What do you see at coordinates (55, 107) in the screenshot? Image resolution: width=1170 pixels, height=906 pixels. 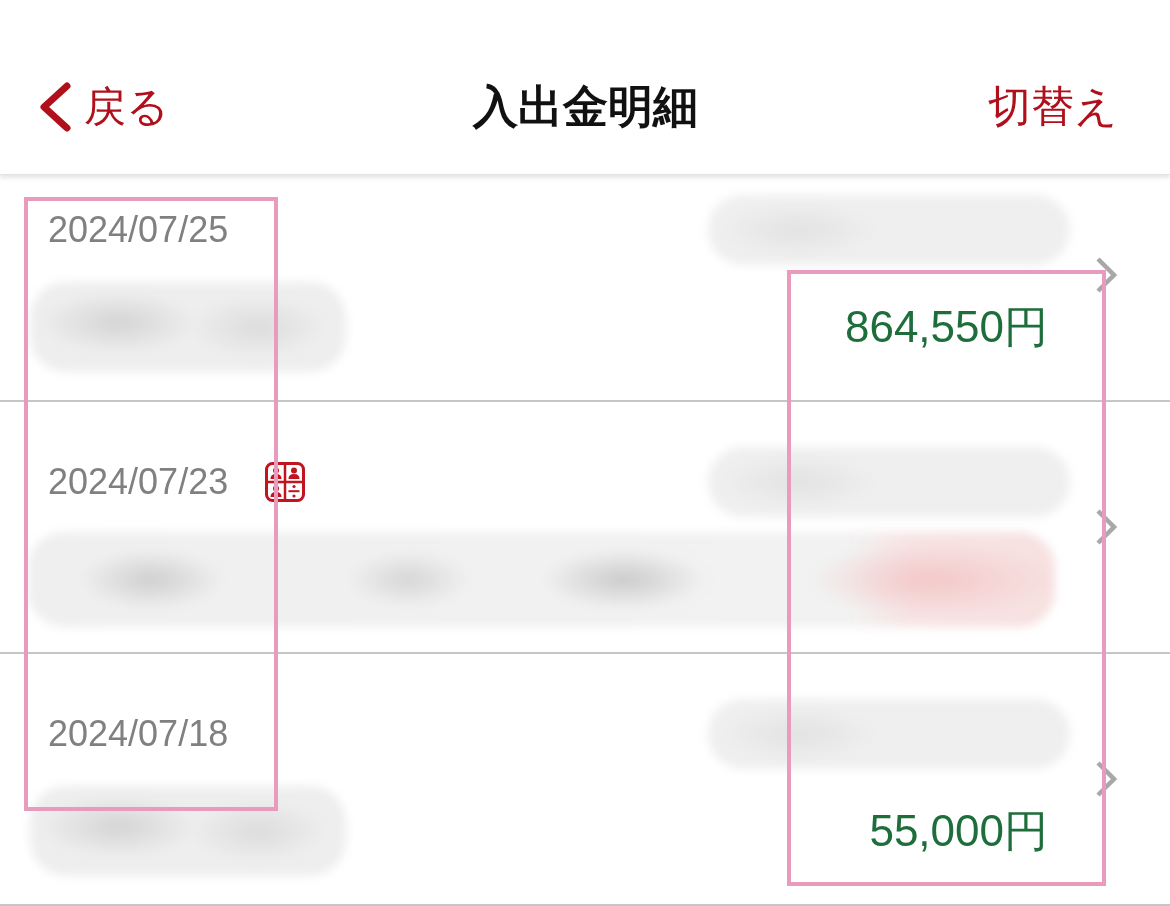 I see `chevron-left-icon` at bounding box center [55, 107].